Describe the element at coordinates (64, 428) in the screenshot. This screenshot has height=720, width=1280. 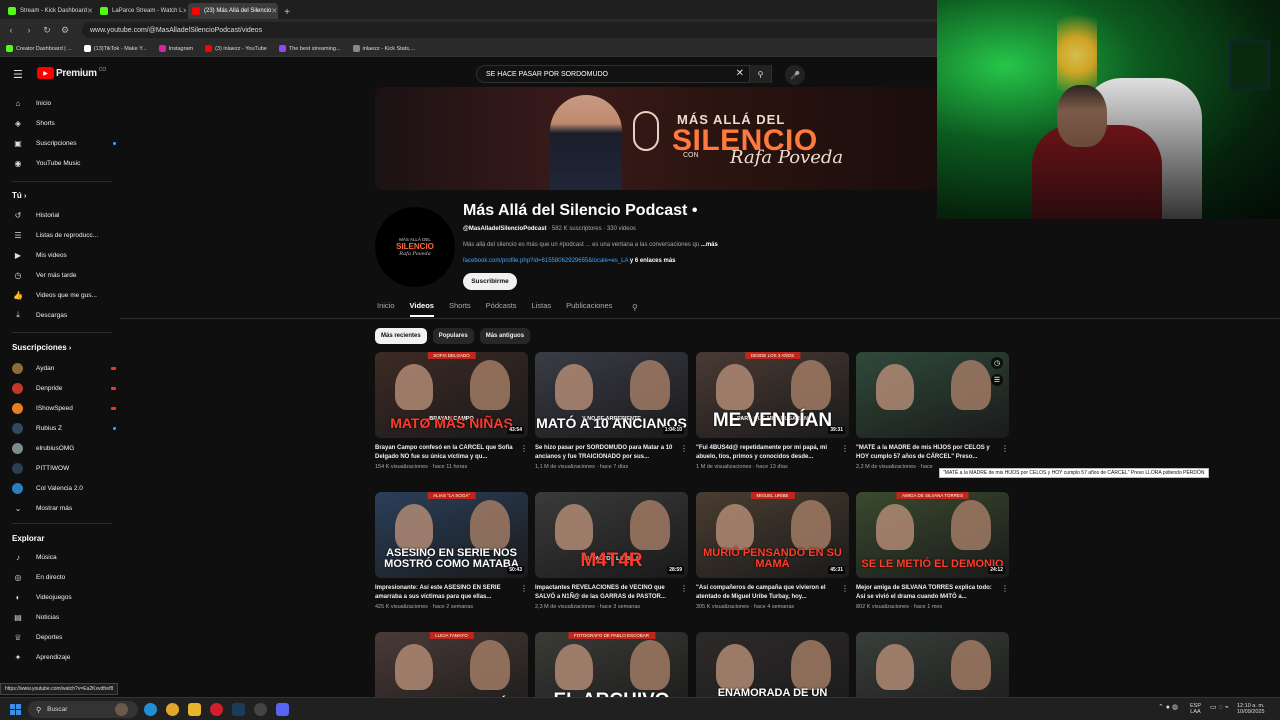
I see `sidebar-subscription: Rubius Z` at that location.